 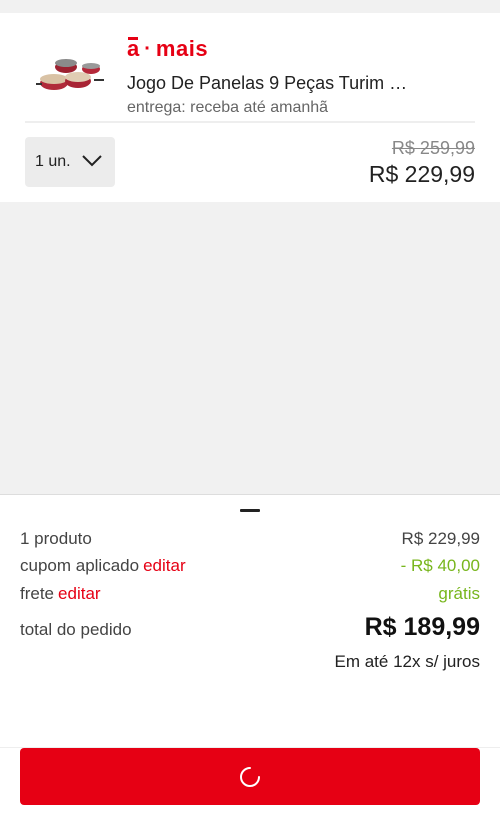 I want to click on current-price: R$ 229,99, so click(x=421, y=174).